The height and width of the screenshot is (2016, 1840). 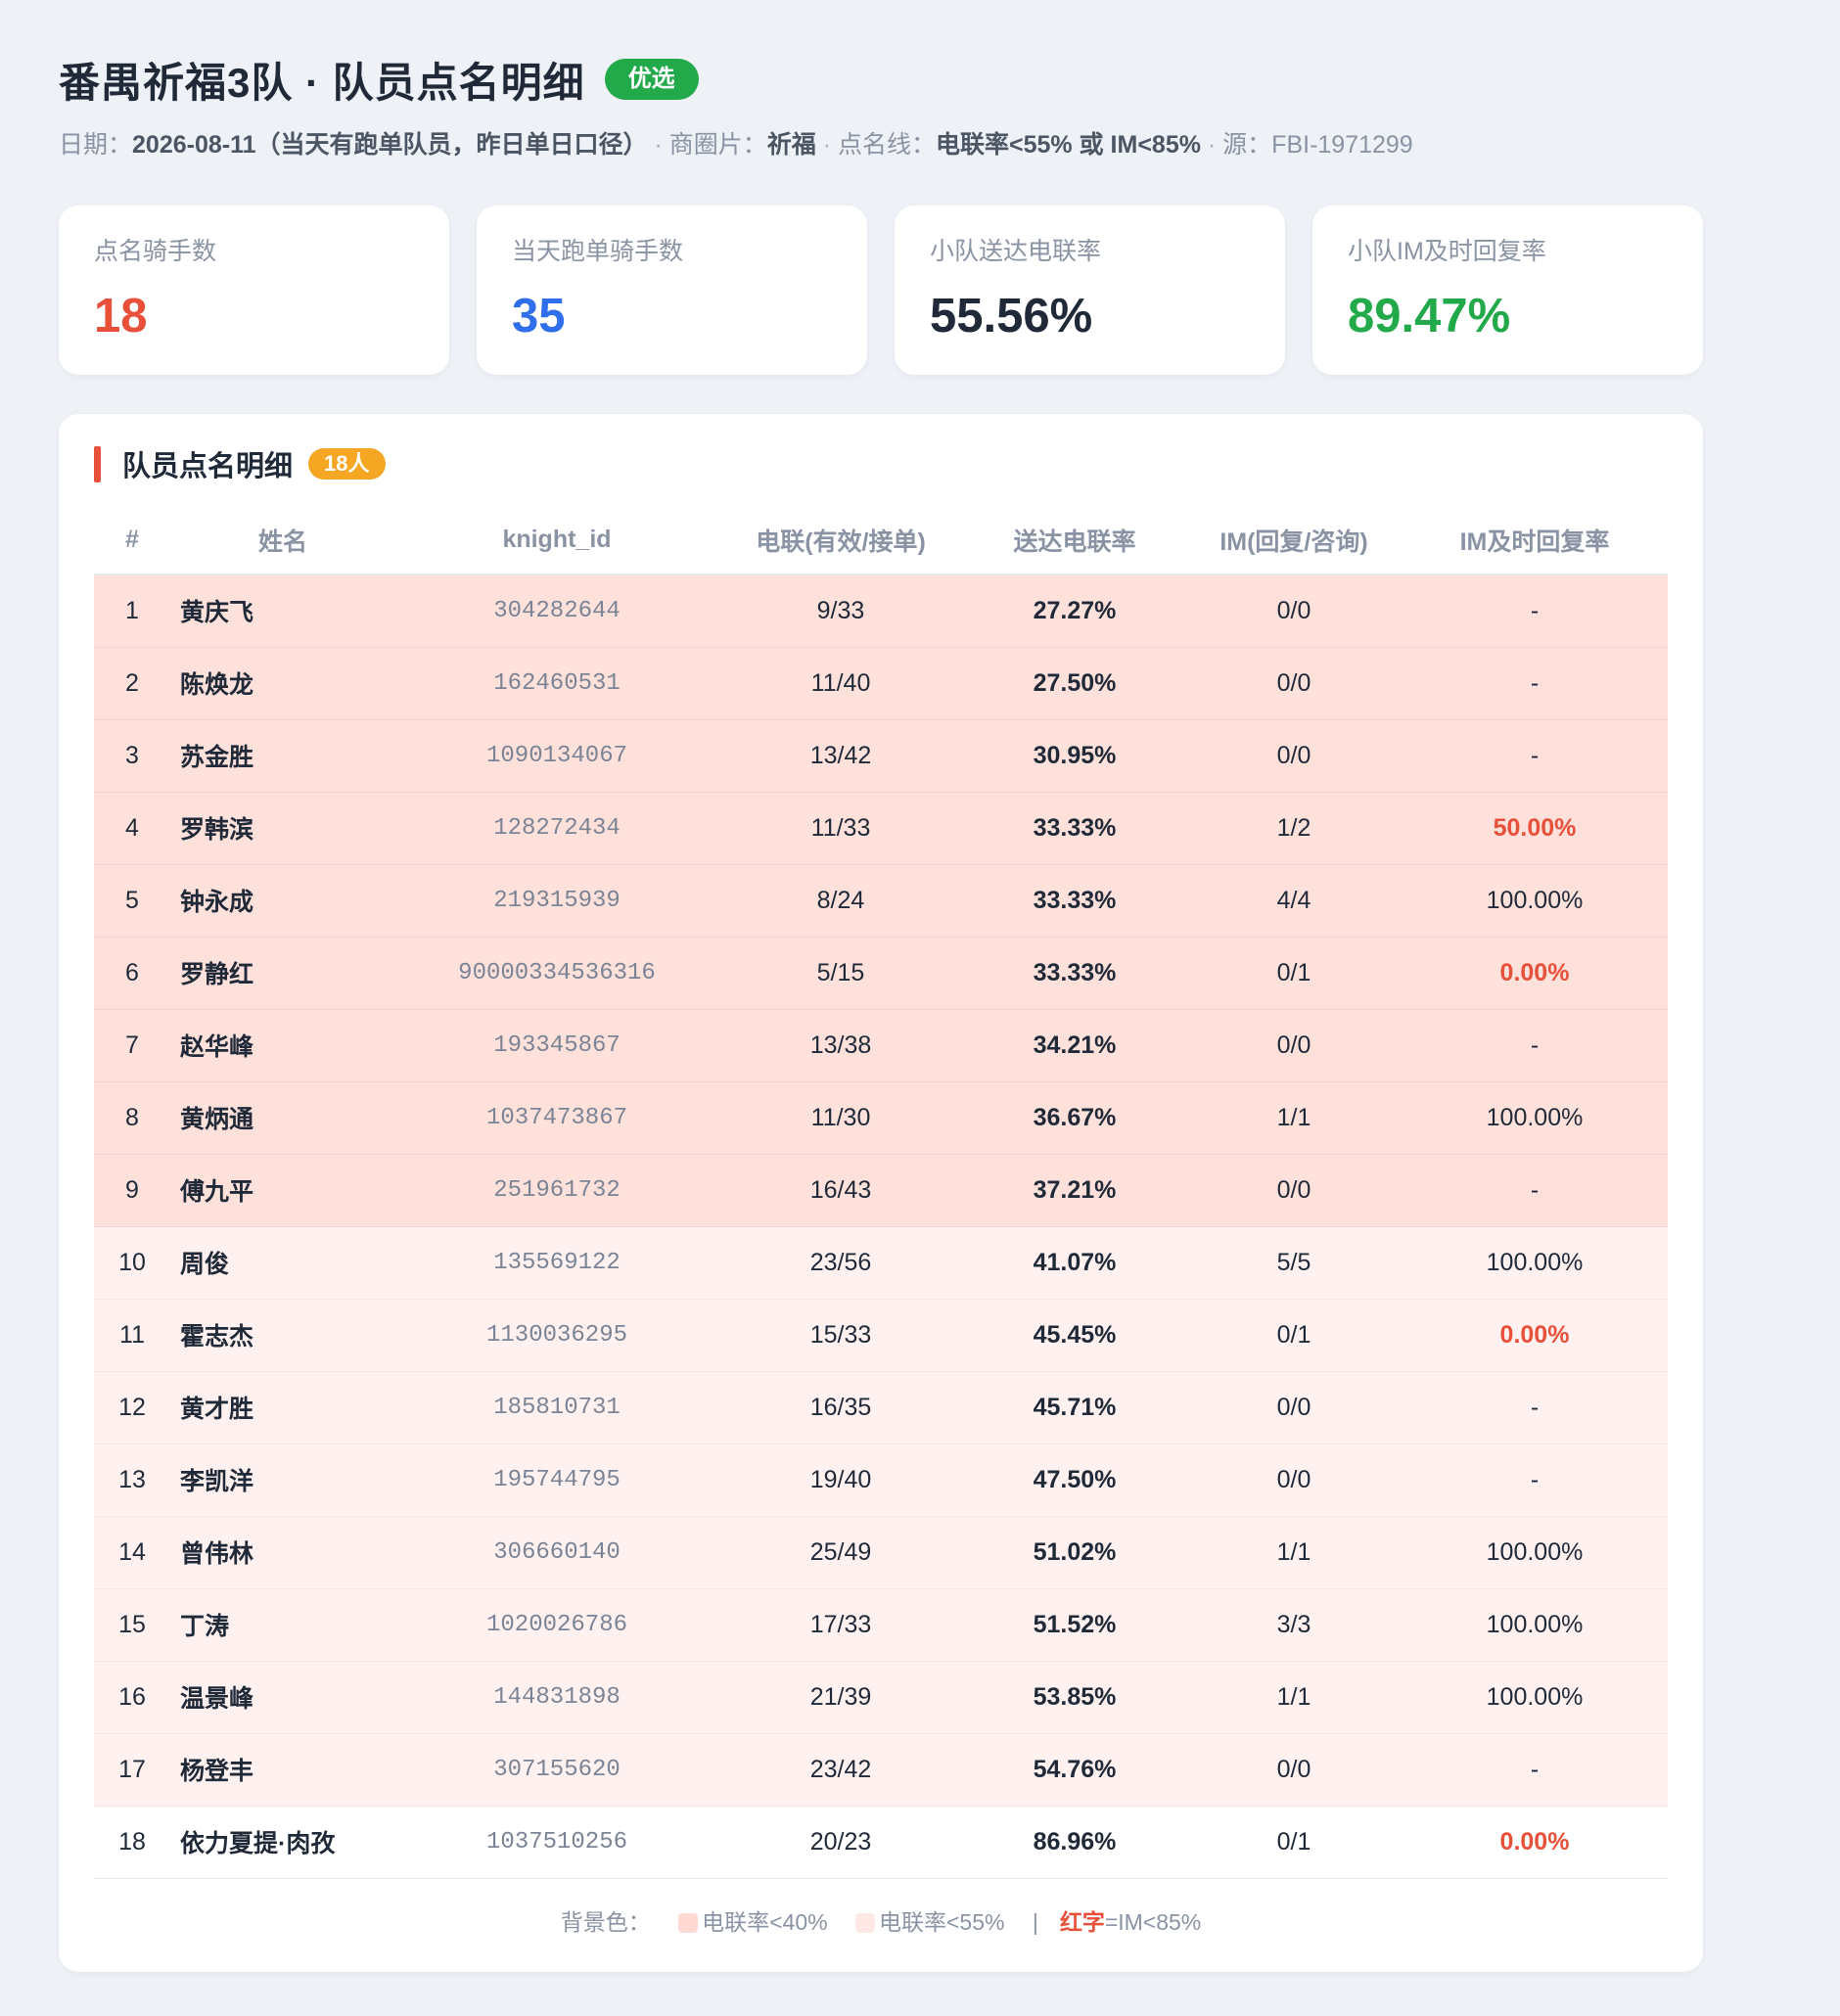 I want to click on cell-call-rate: 47.50%, so click(x=1074, y=1480).